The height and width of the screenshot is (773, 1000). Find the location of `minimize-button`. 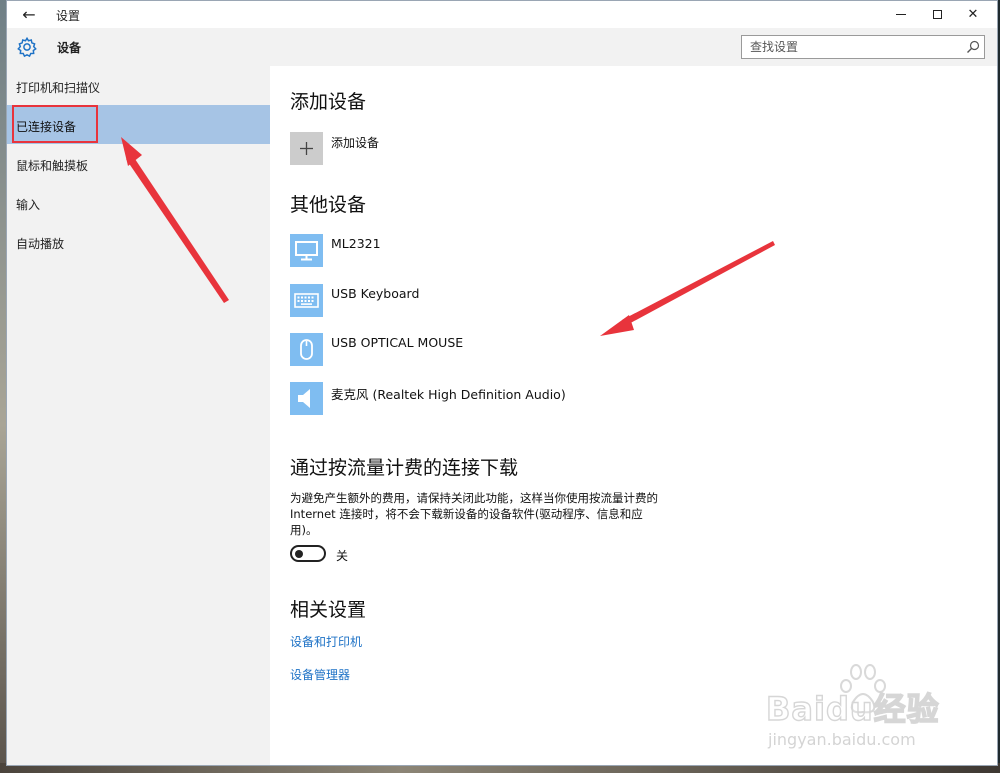

minimize-button is located at coordinates (901, 14).